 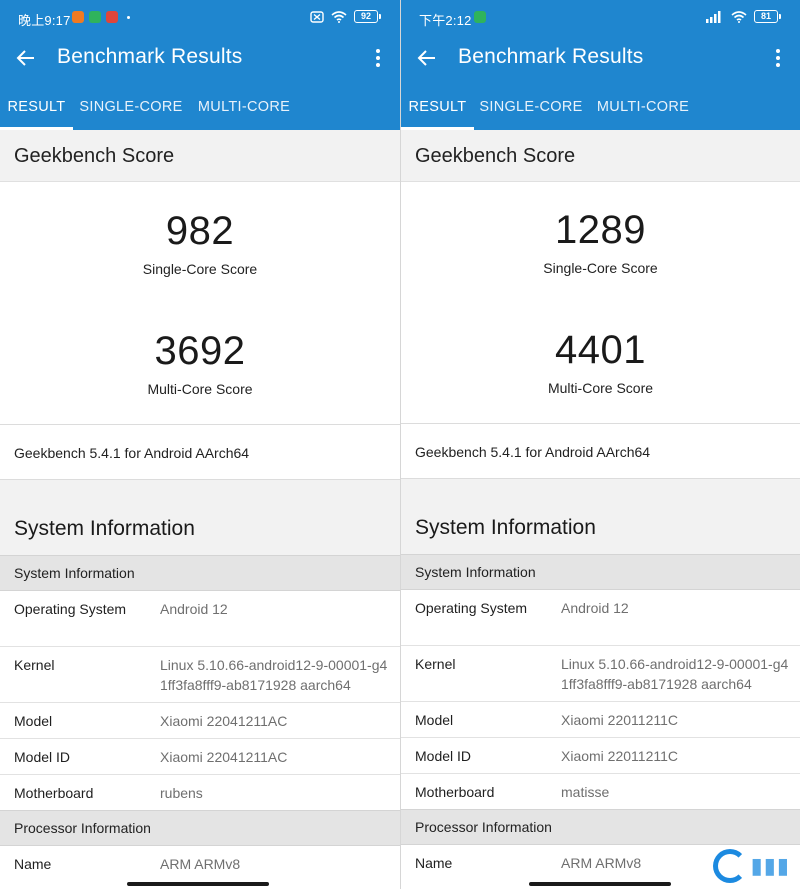 I want to click on status-bar: 晚上9:17 92, so click(x=200, y=18).